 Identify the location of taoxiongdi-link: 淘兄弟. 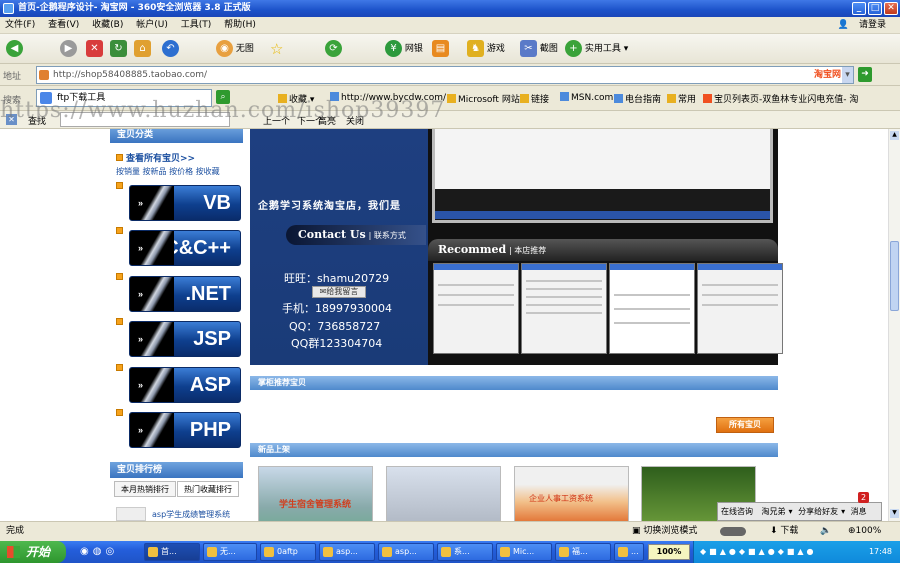
(774, 511).